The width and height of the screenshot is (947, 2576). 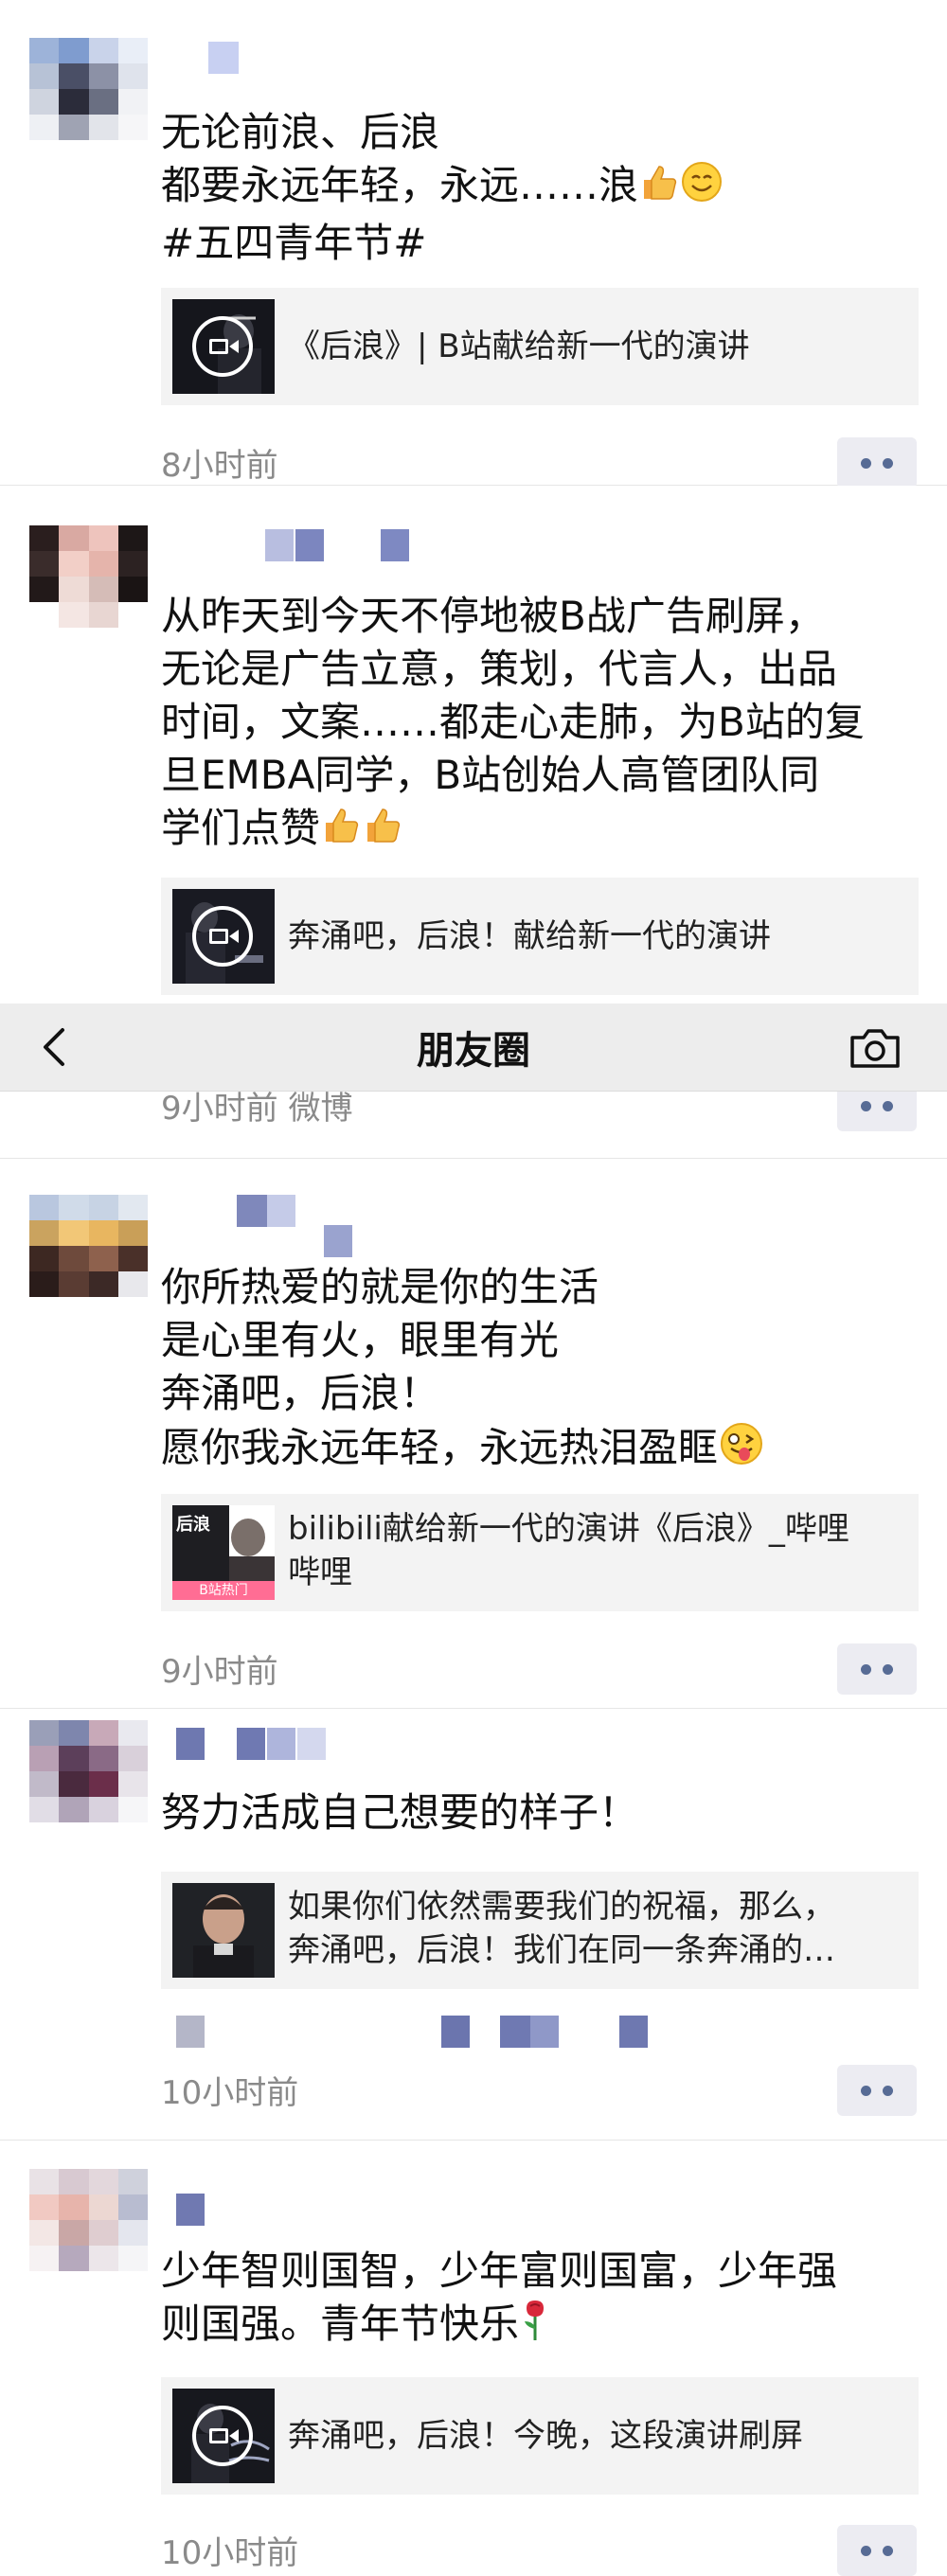 I want to click on shared-link-card: 奔涌吧，后浪！今晚，这段演讲刷屏, so click(x=540, y=2436).